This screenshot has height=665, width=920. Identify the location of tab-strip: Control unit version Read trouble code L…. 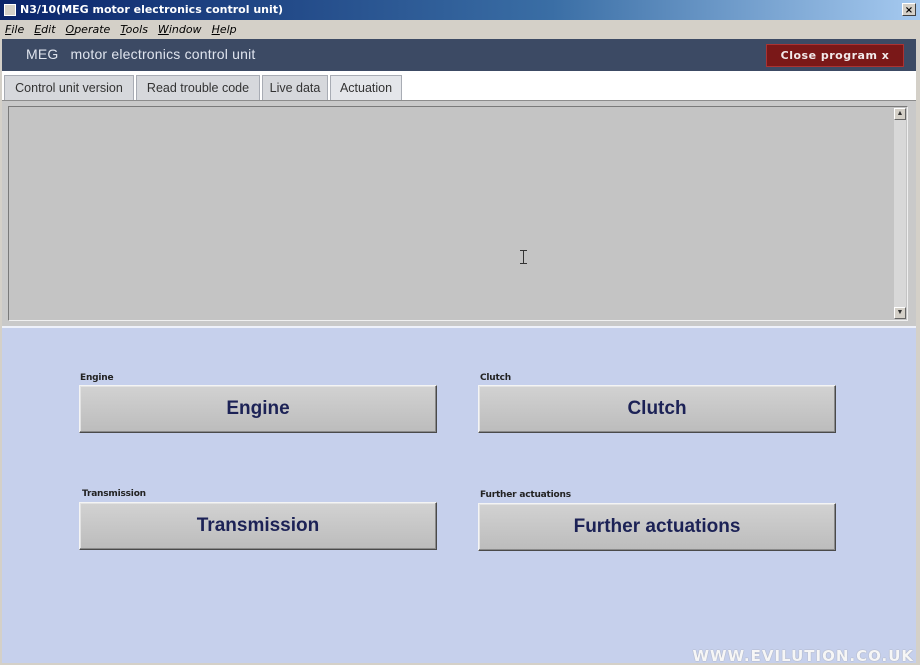
(459, 85).